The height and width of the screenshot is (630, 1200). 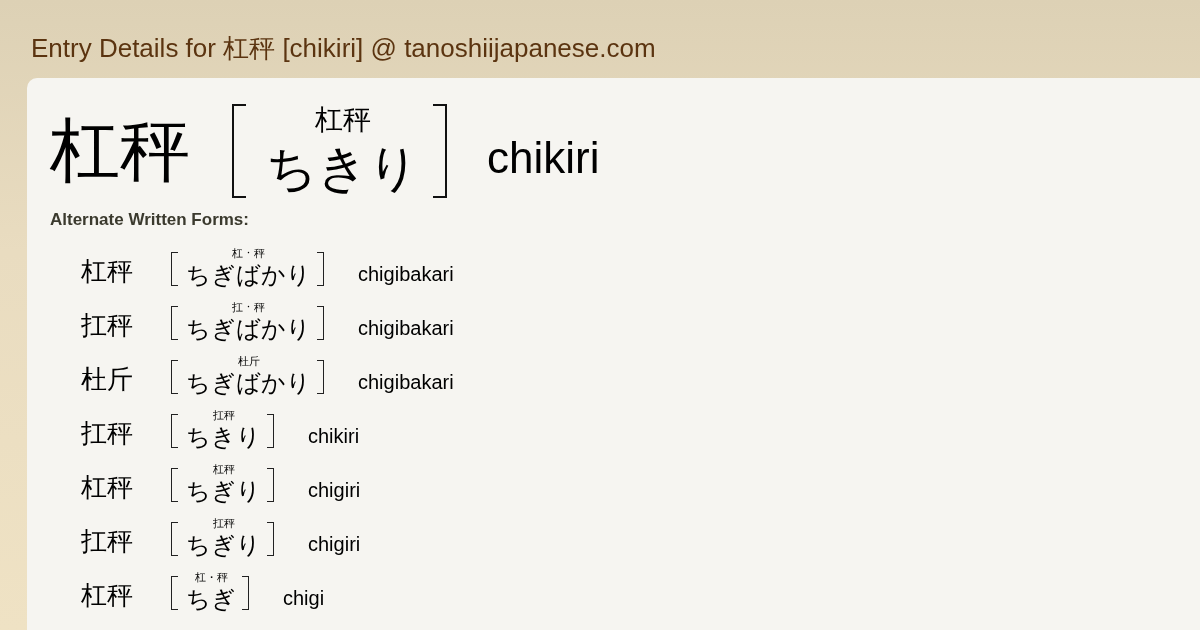 I want to click on ruby-text: 杠 · 秤, so click(x=248, y=253).